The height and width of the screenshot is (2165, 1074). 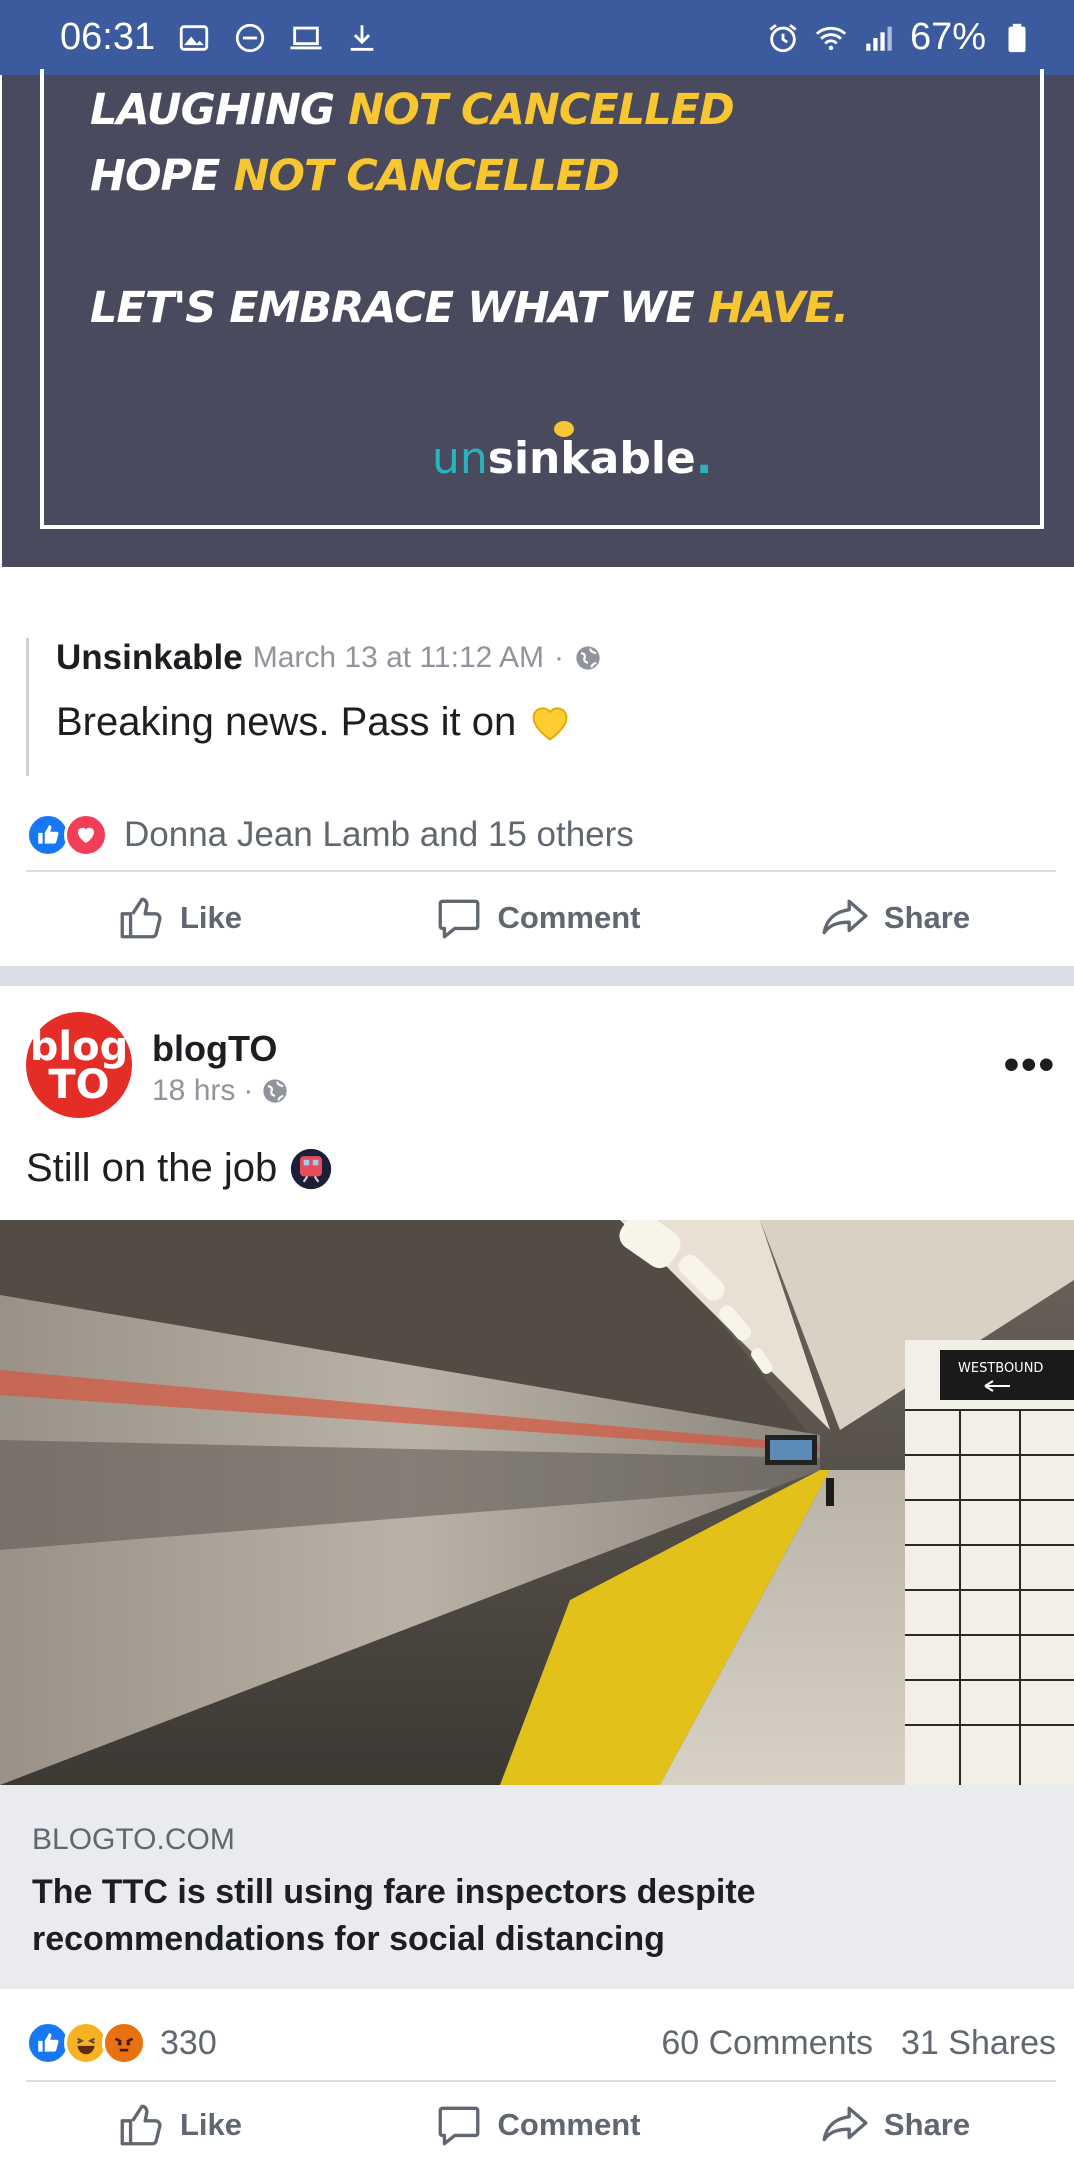 I want to click on yellow-heart-icon, so click(x=550, y=723).